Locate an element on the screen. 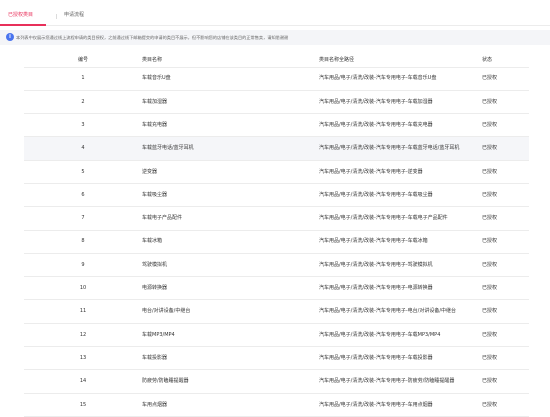 This screenshot has width=550, height=417. cell-category-name: 车载蓝牙电话/蓝牙耳机 is located at coordinates (230, 148).